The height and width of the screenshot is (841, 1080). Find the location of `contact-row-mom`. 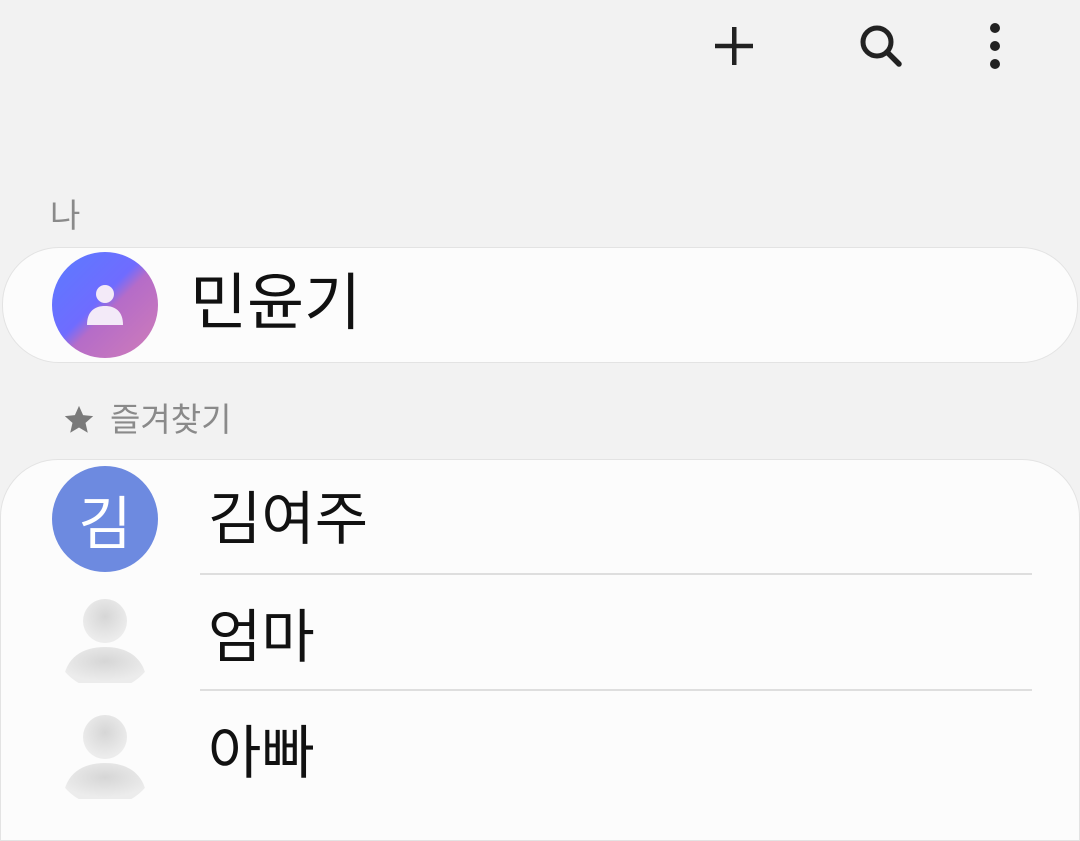

contact-row-mom is located at coordinates (539, 633).